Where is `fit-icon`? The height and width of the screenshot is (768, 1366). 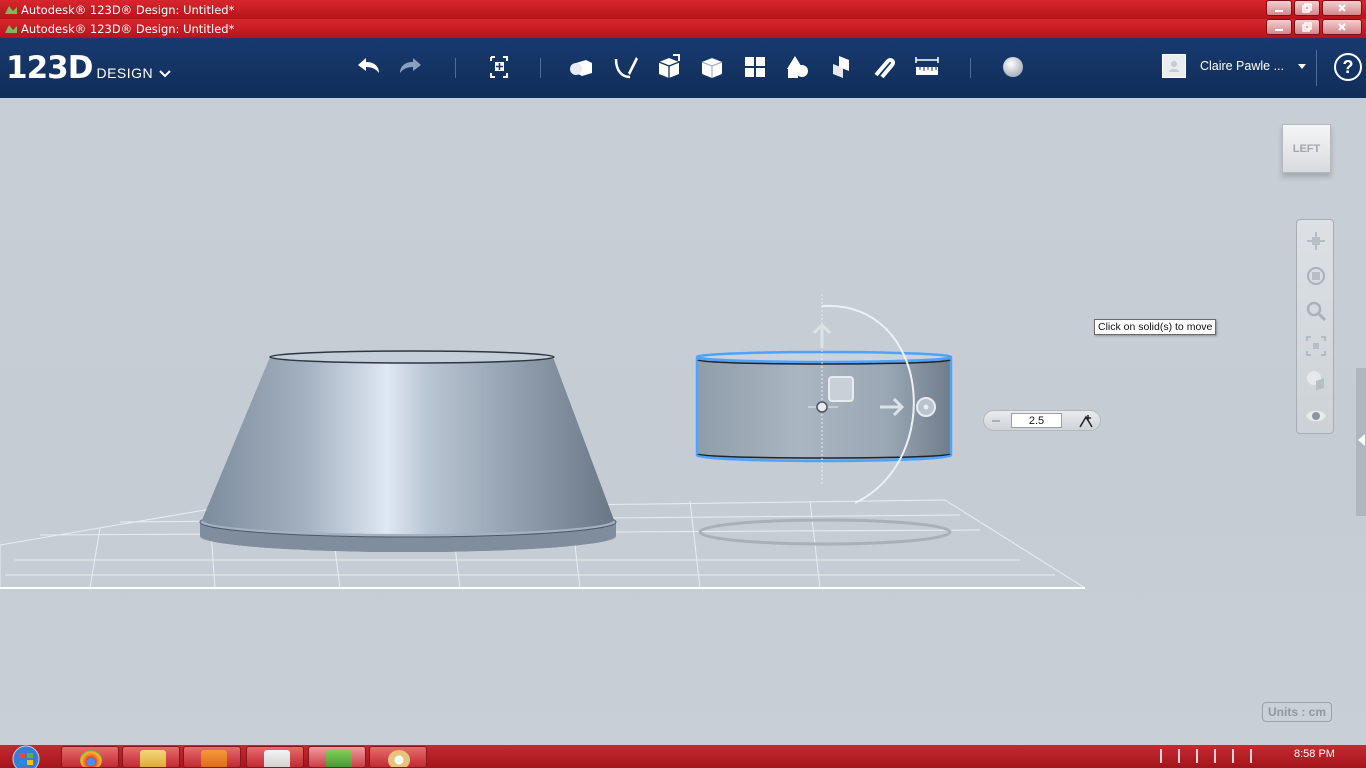 fit-icon is located at coordinates (1315, 345).